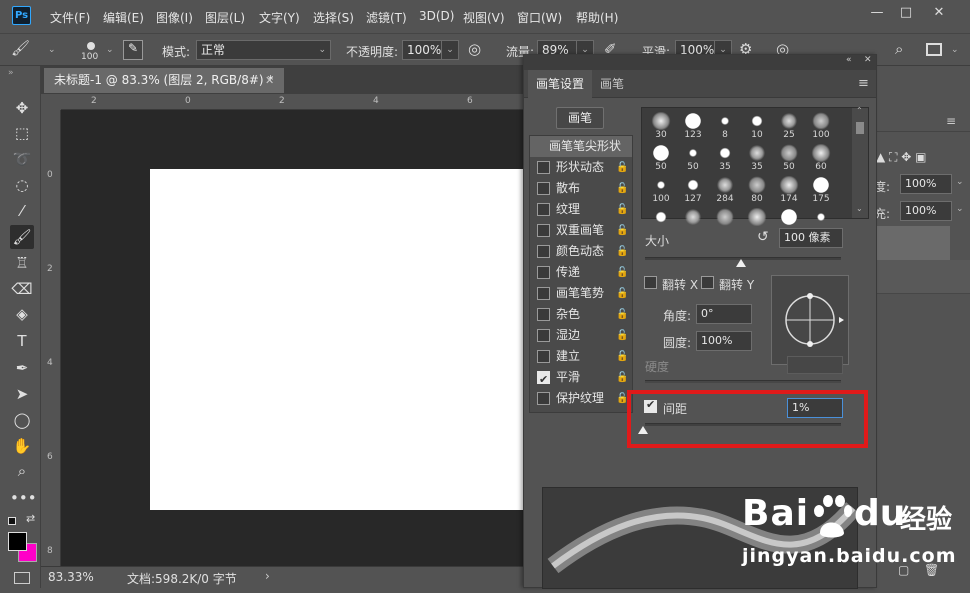  Describe the element at coordinates (225, 17) in the screenshot. I see `menu-layer: 图层(L)` at that location.